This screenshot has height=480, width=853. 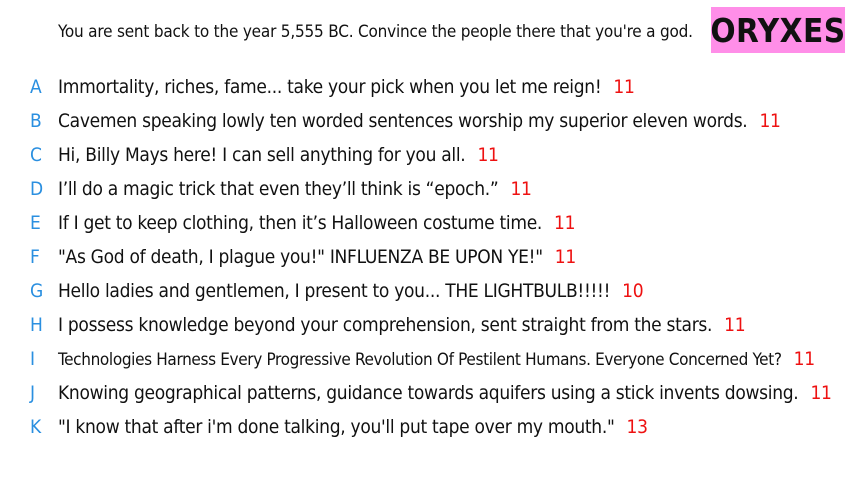 What do you see at coordinates (36, 121) in the screenshot?
I see `answer-letter: B` at bounding box center [36, 121].